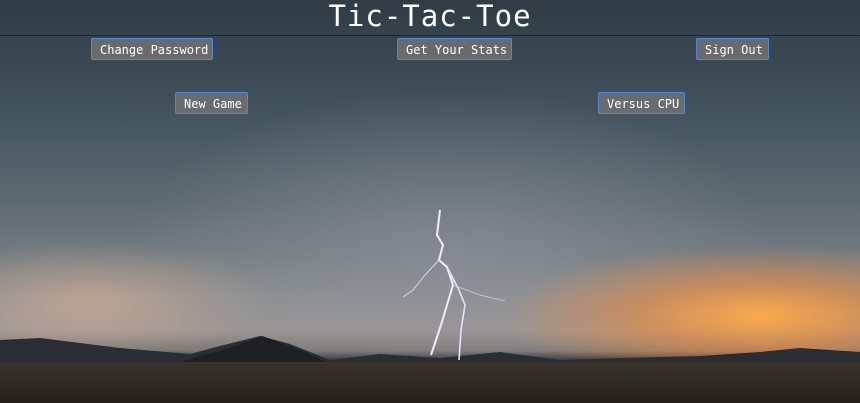 This screenshot has height=403, width=860. I want to click on get-stats-button: Get Your Stats, so click(454, 49).